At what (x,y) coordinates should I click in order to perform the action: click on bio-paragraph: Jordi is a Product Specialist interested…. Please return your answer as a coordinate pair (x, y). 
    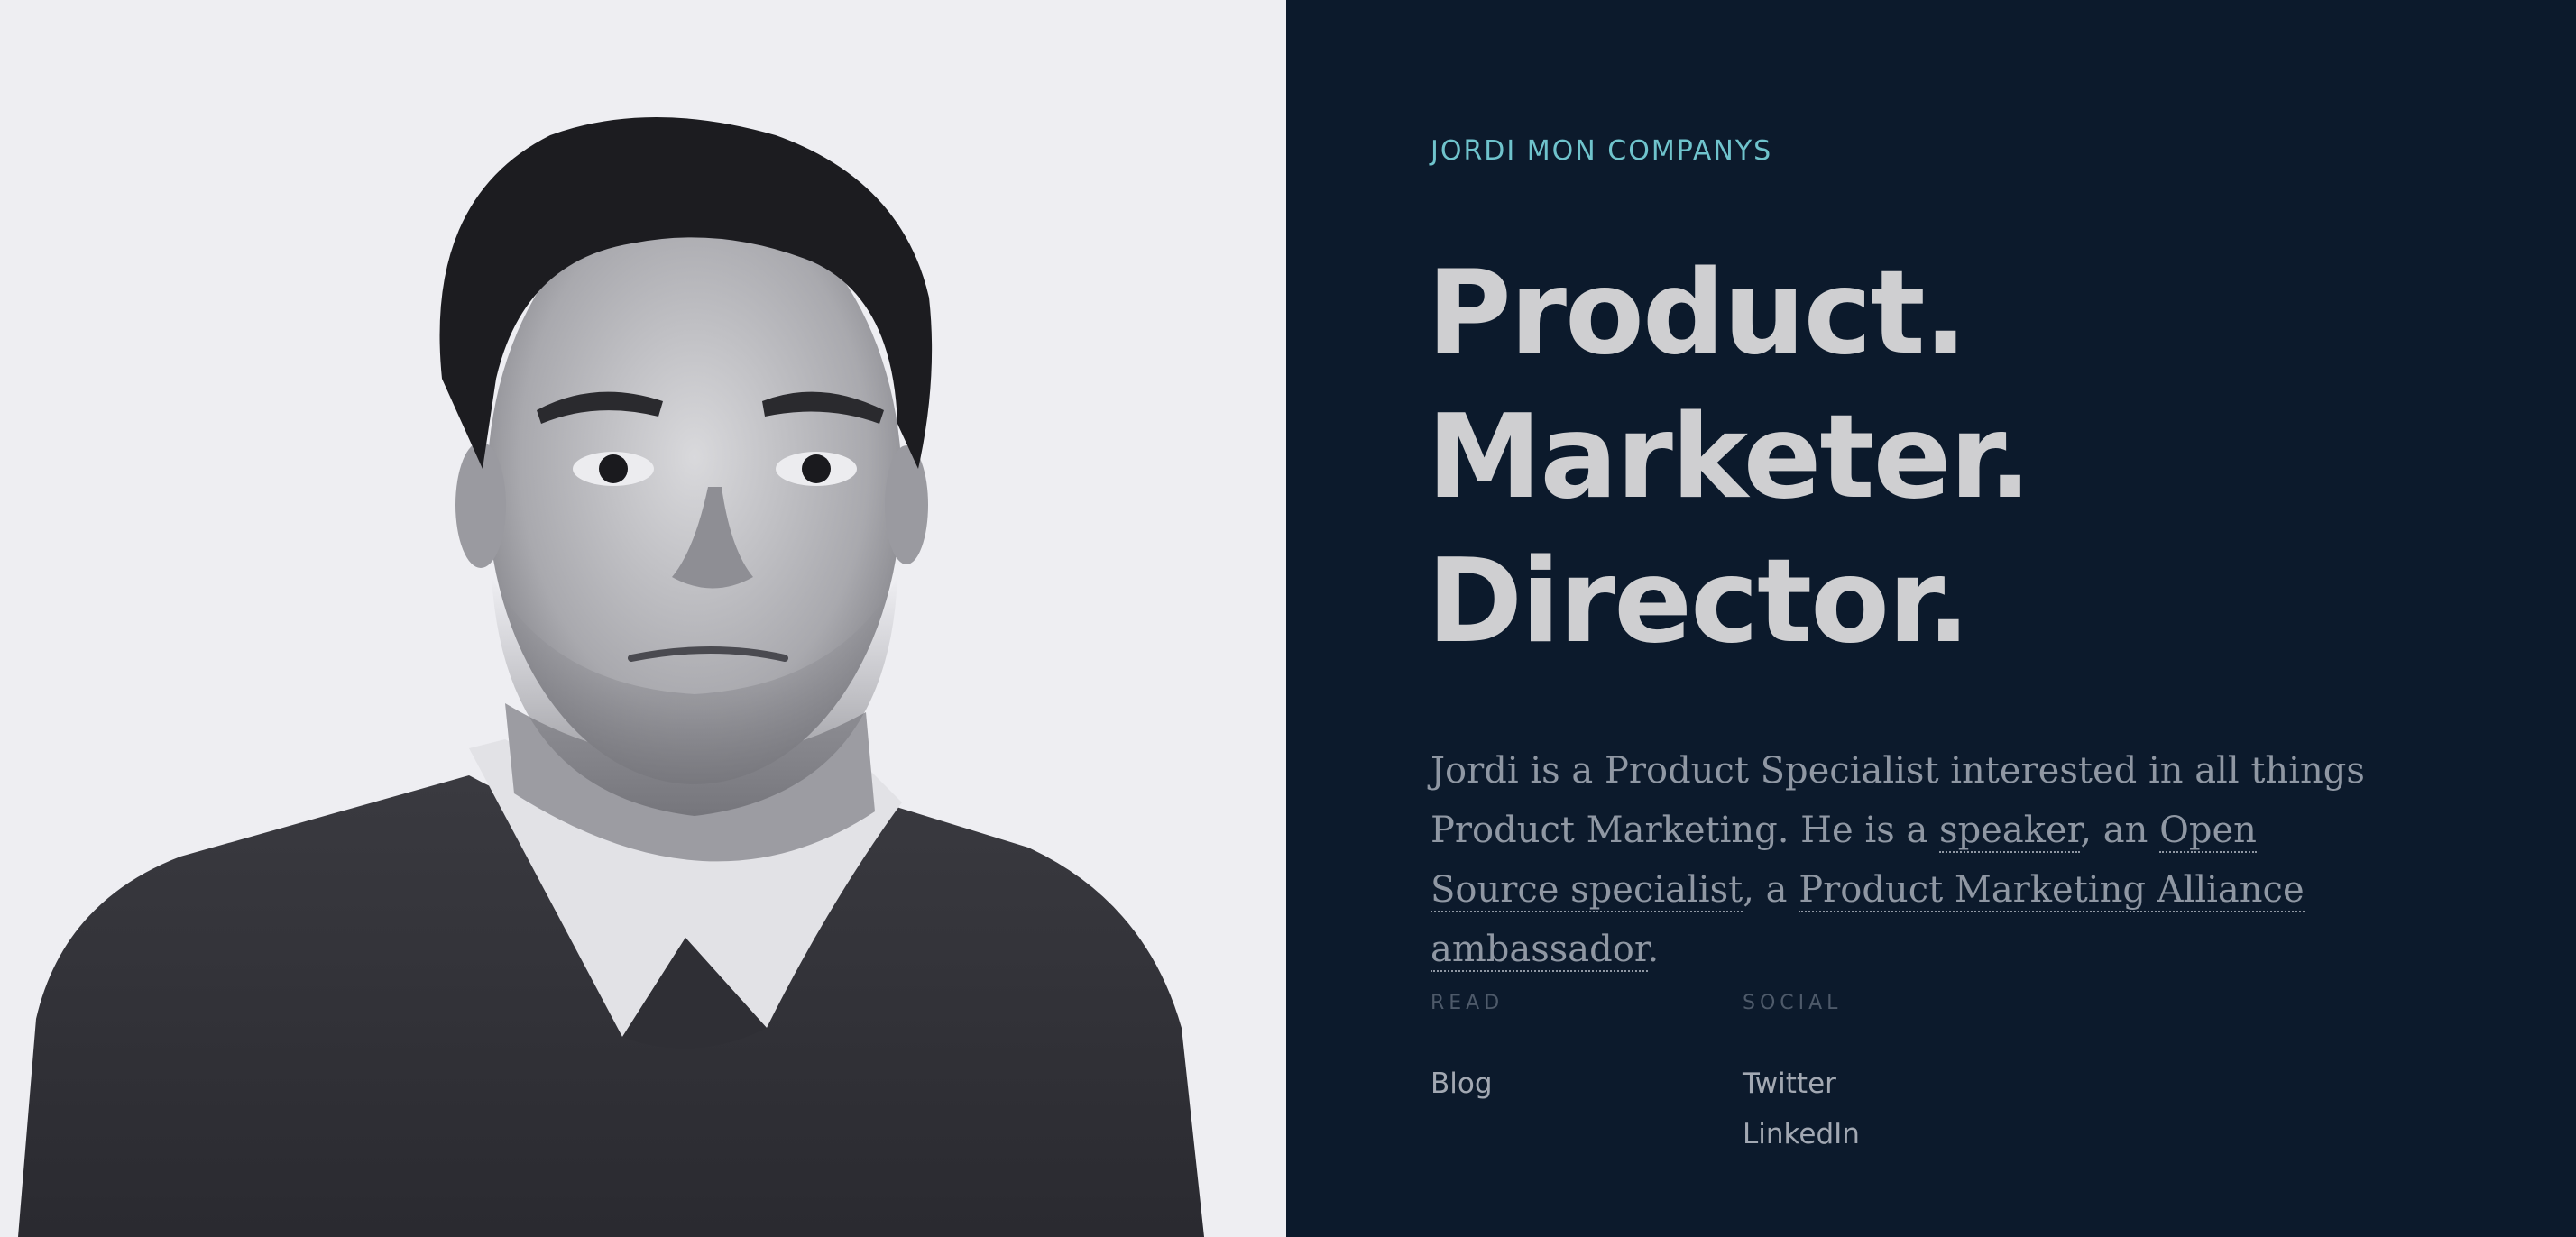
    Looking at the image, I should click on (1909, 860).